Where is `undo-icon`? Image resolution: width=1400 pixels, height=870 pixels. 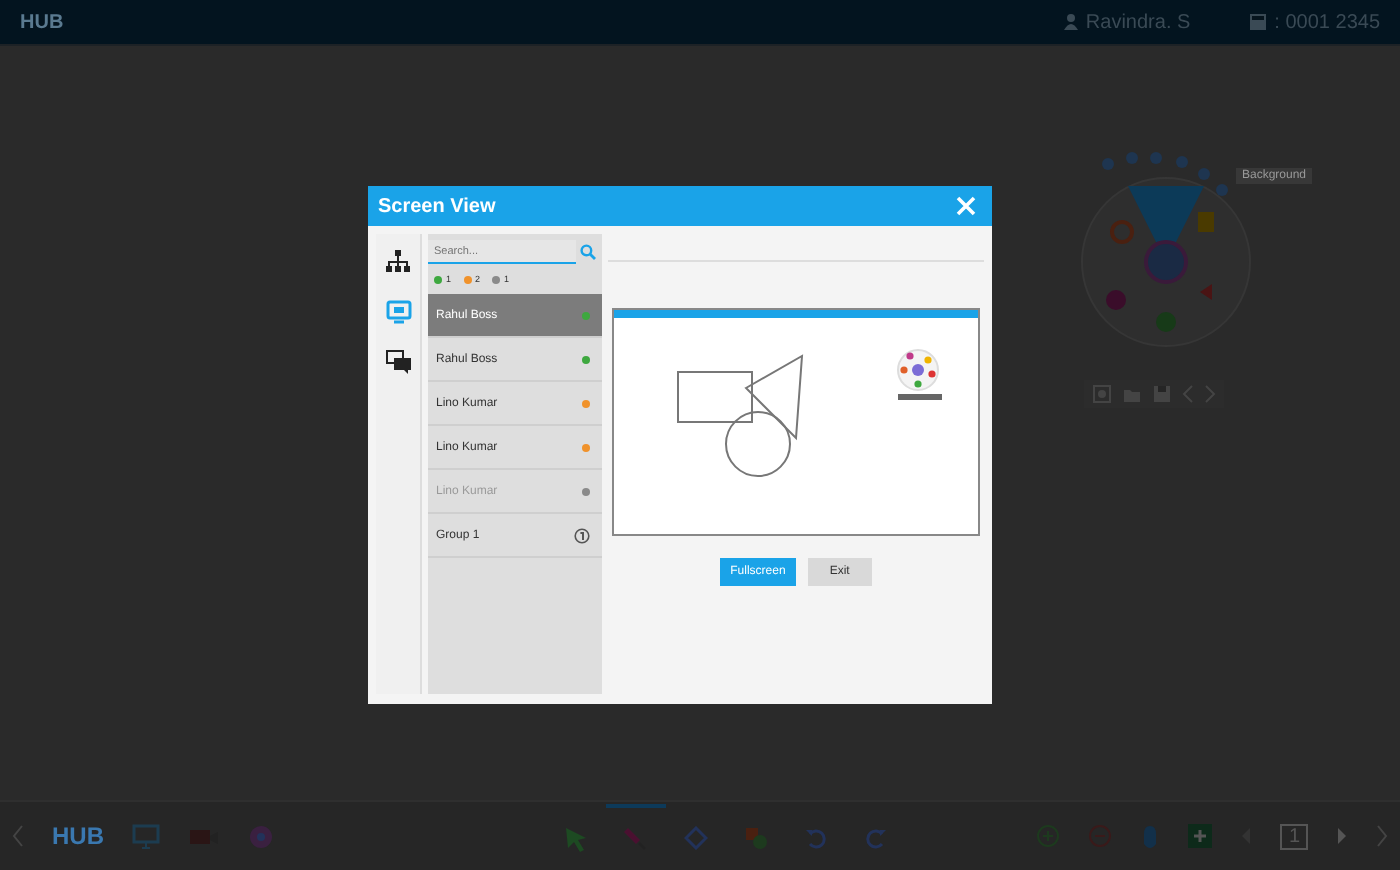
undo-icon is located at coordinates (815, 838).